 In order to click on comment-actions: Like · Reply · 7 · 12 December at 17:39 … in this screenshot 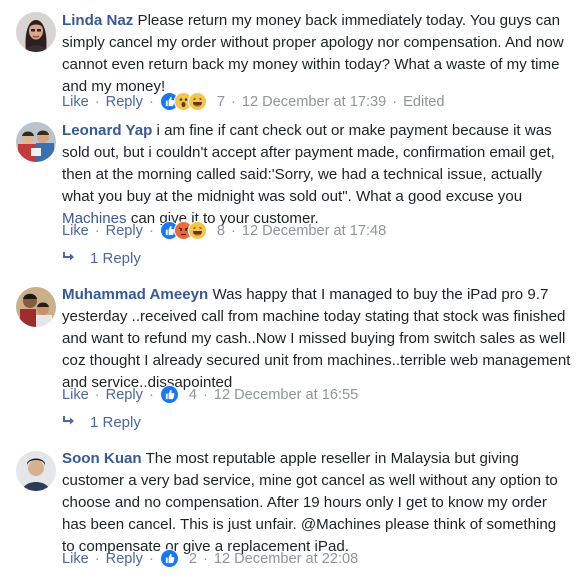, I will do `click(253, 101)`.